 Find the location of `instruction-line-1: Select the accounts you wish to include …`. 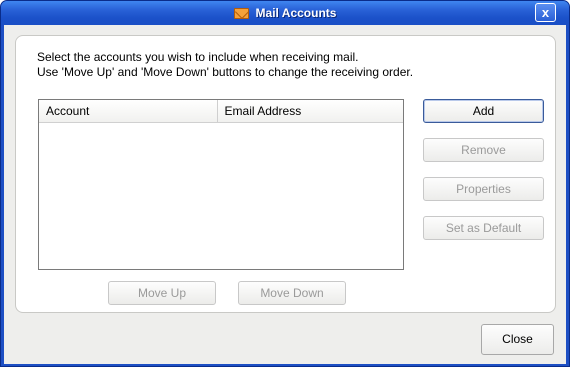

instruction-line-1: Select the accounts you wish to include … is located at coordinates (198, 57).